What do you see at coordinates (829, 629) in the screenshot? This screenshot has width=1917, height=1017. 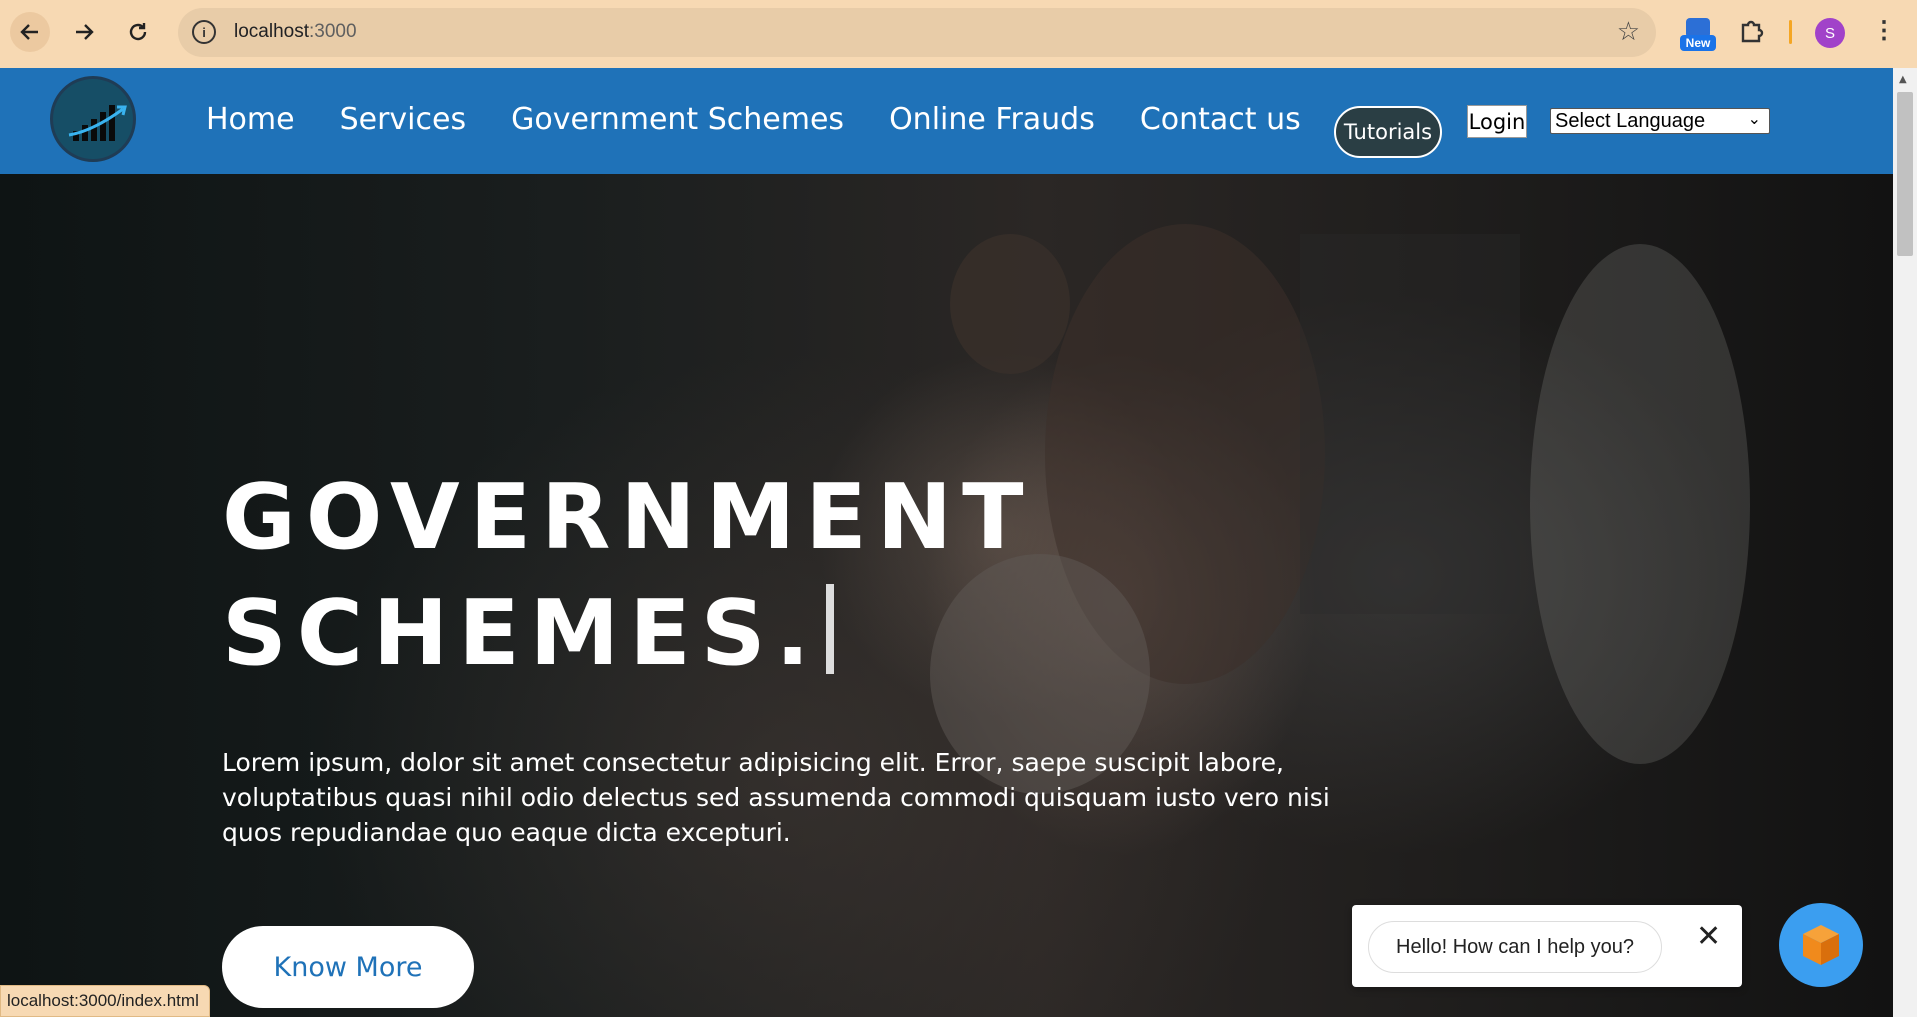 I see `typing-caret` at bounding box center [829, 629].